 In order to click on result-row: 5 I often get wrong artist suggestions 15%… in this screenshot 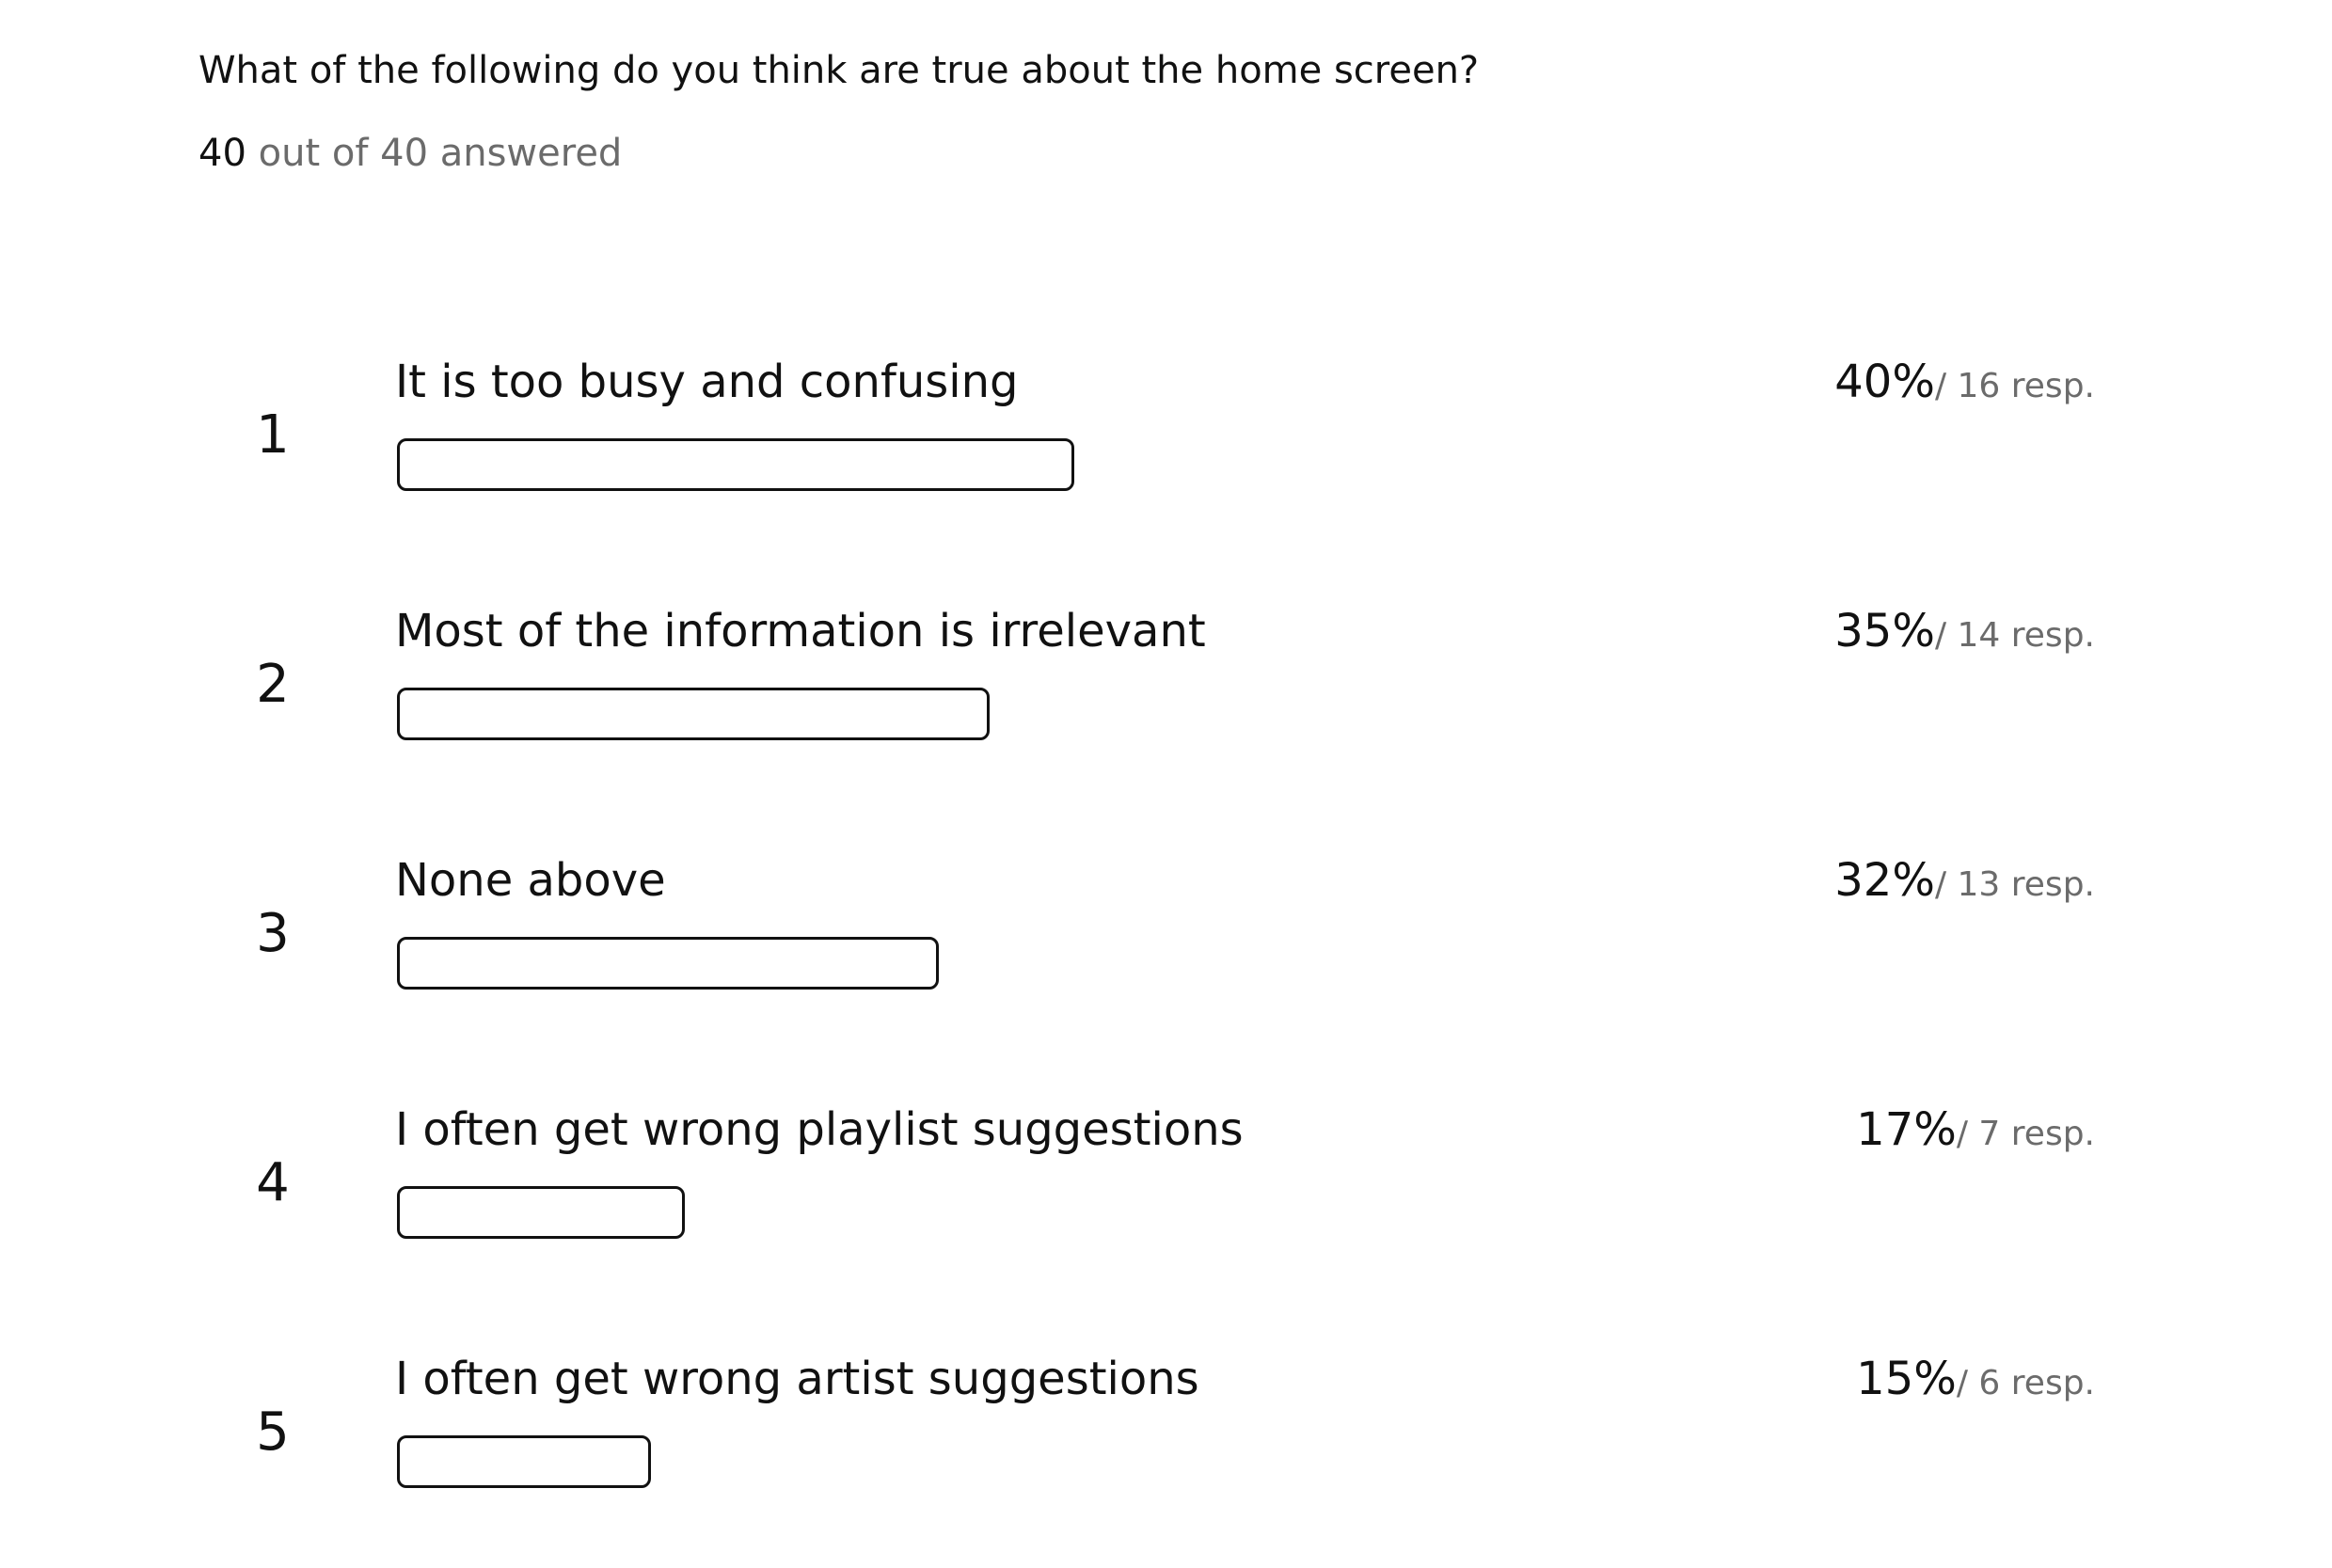, I will do `click(1166, 1447)`.